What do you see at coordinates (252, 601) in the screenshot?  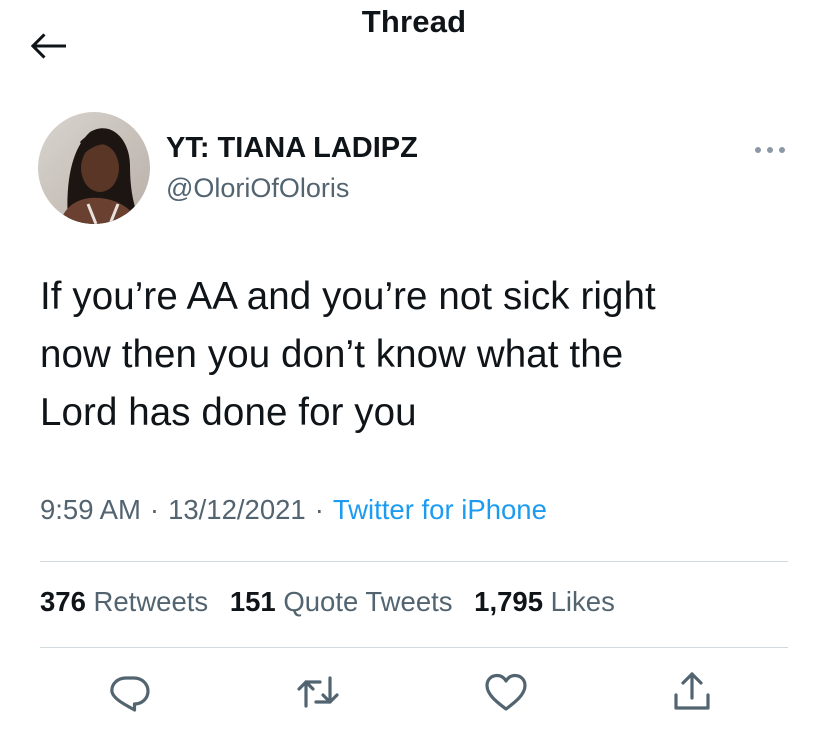 I see `quote-tweets-count: 151` at bounding box center [252, 601].